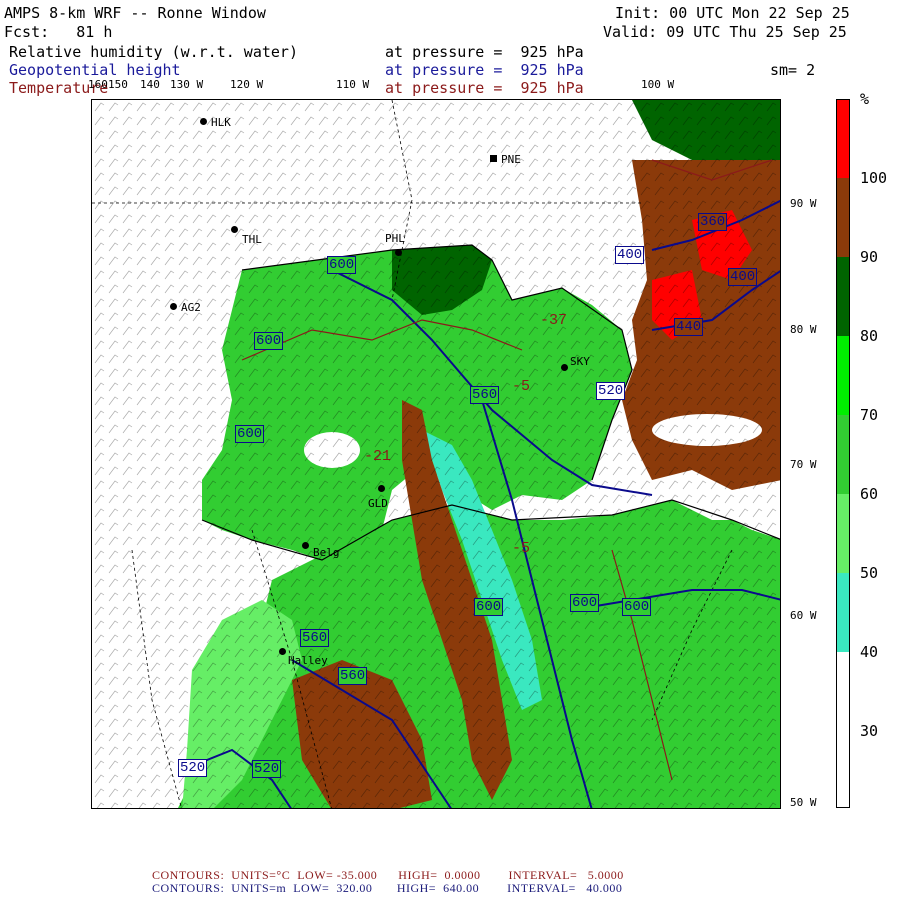 Image resolution: width=900 pixels, height=900 pixels. I want to click on station-label: PHL, so click(395, 238).